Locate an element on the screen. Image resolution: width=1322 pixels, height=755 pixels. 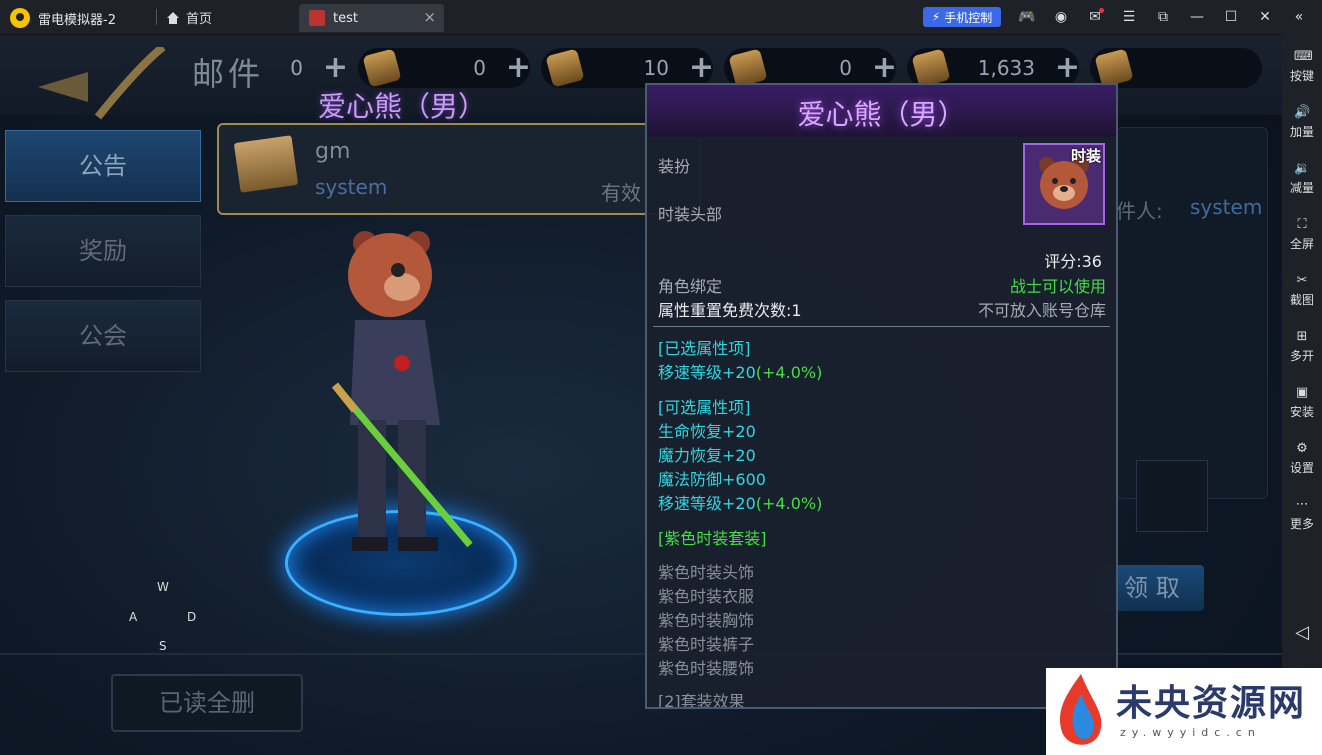
close-icon: ✕ is located at coordinates (1265, 17).